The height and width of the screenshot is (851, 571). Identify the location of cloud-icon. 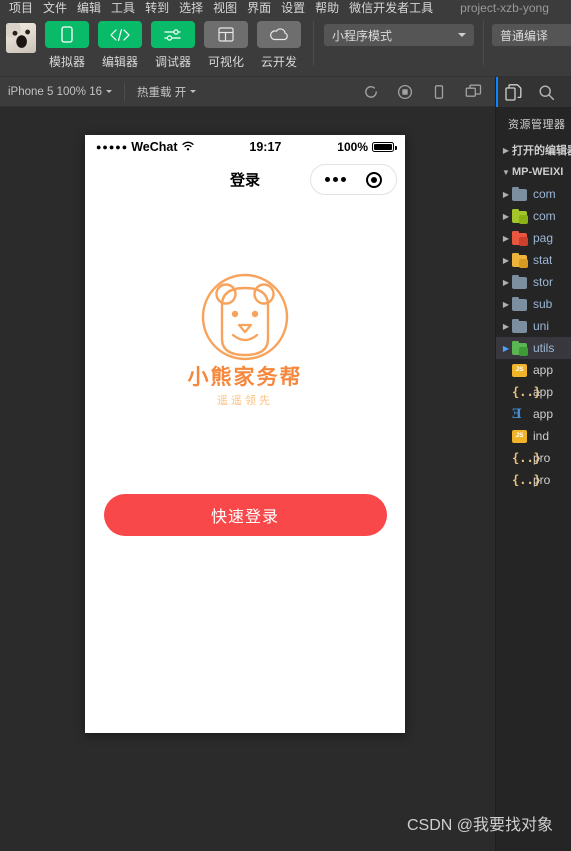
(279, 34).